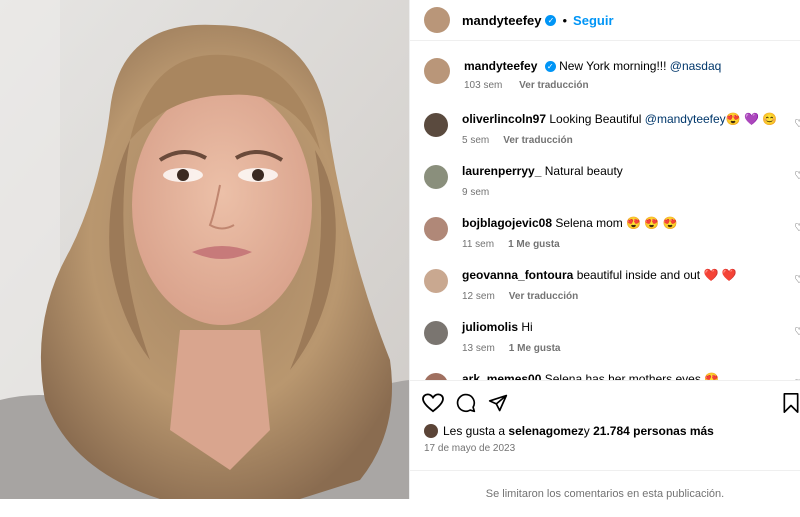  Describe the element at coordinates (490, 327) in the screenshot. I see `comment-username: juliomolis` at that location.